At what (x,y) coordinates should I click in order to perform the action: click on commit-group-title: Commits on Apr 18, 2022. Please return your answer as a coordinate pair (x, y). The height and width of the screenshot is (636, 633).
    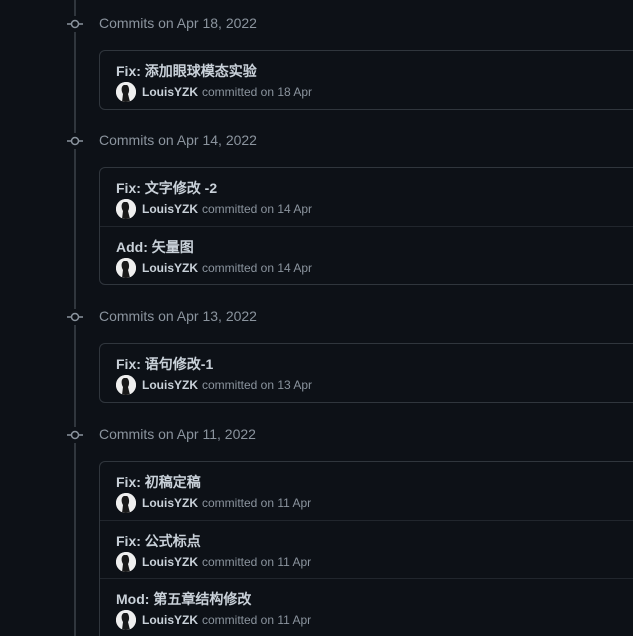
    Looking at the image, I should click on (178, 23).